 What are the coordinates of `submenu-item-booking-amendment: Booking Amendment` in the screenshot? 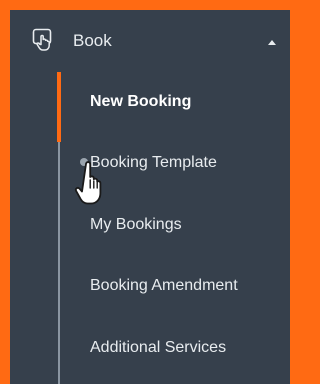 It's located at (164, 286).